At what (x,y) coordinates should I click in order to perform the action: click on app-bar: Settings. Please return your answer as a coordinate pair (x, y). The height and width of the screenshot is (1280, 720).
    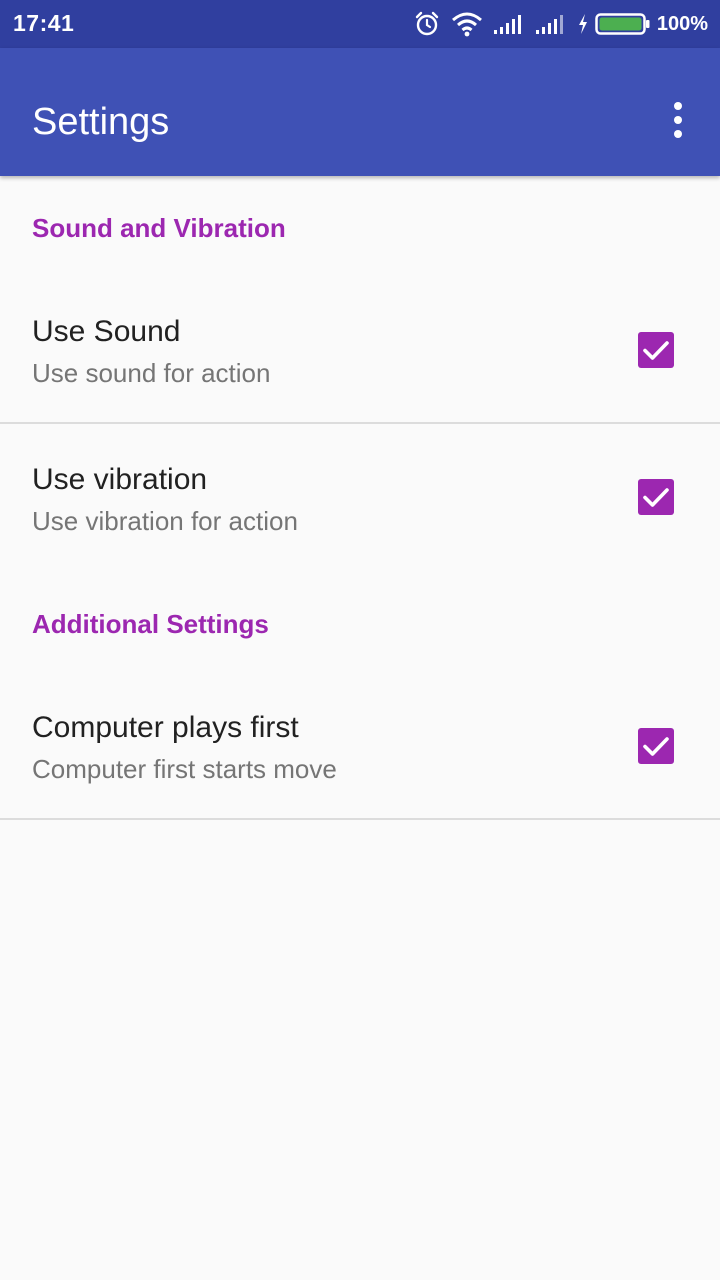
    Looking at the image, I should click on (360, 112).